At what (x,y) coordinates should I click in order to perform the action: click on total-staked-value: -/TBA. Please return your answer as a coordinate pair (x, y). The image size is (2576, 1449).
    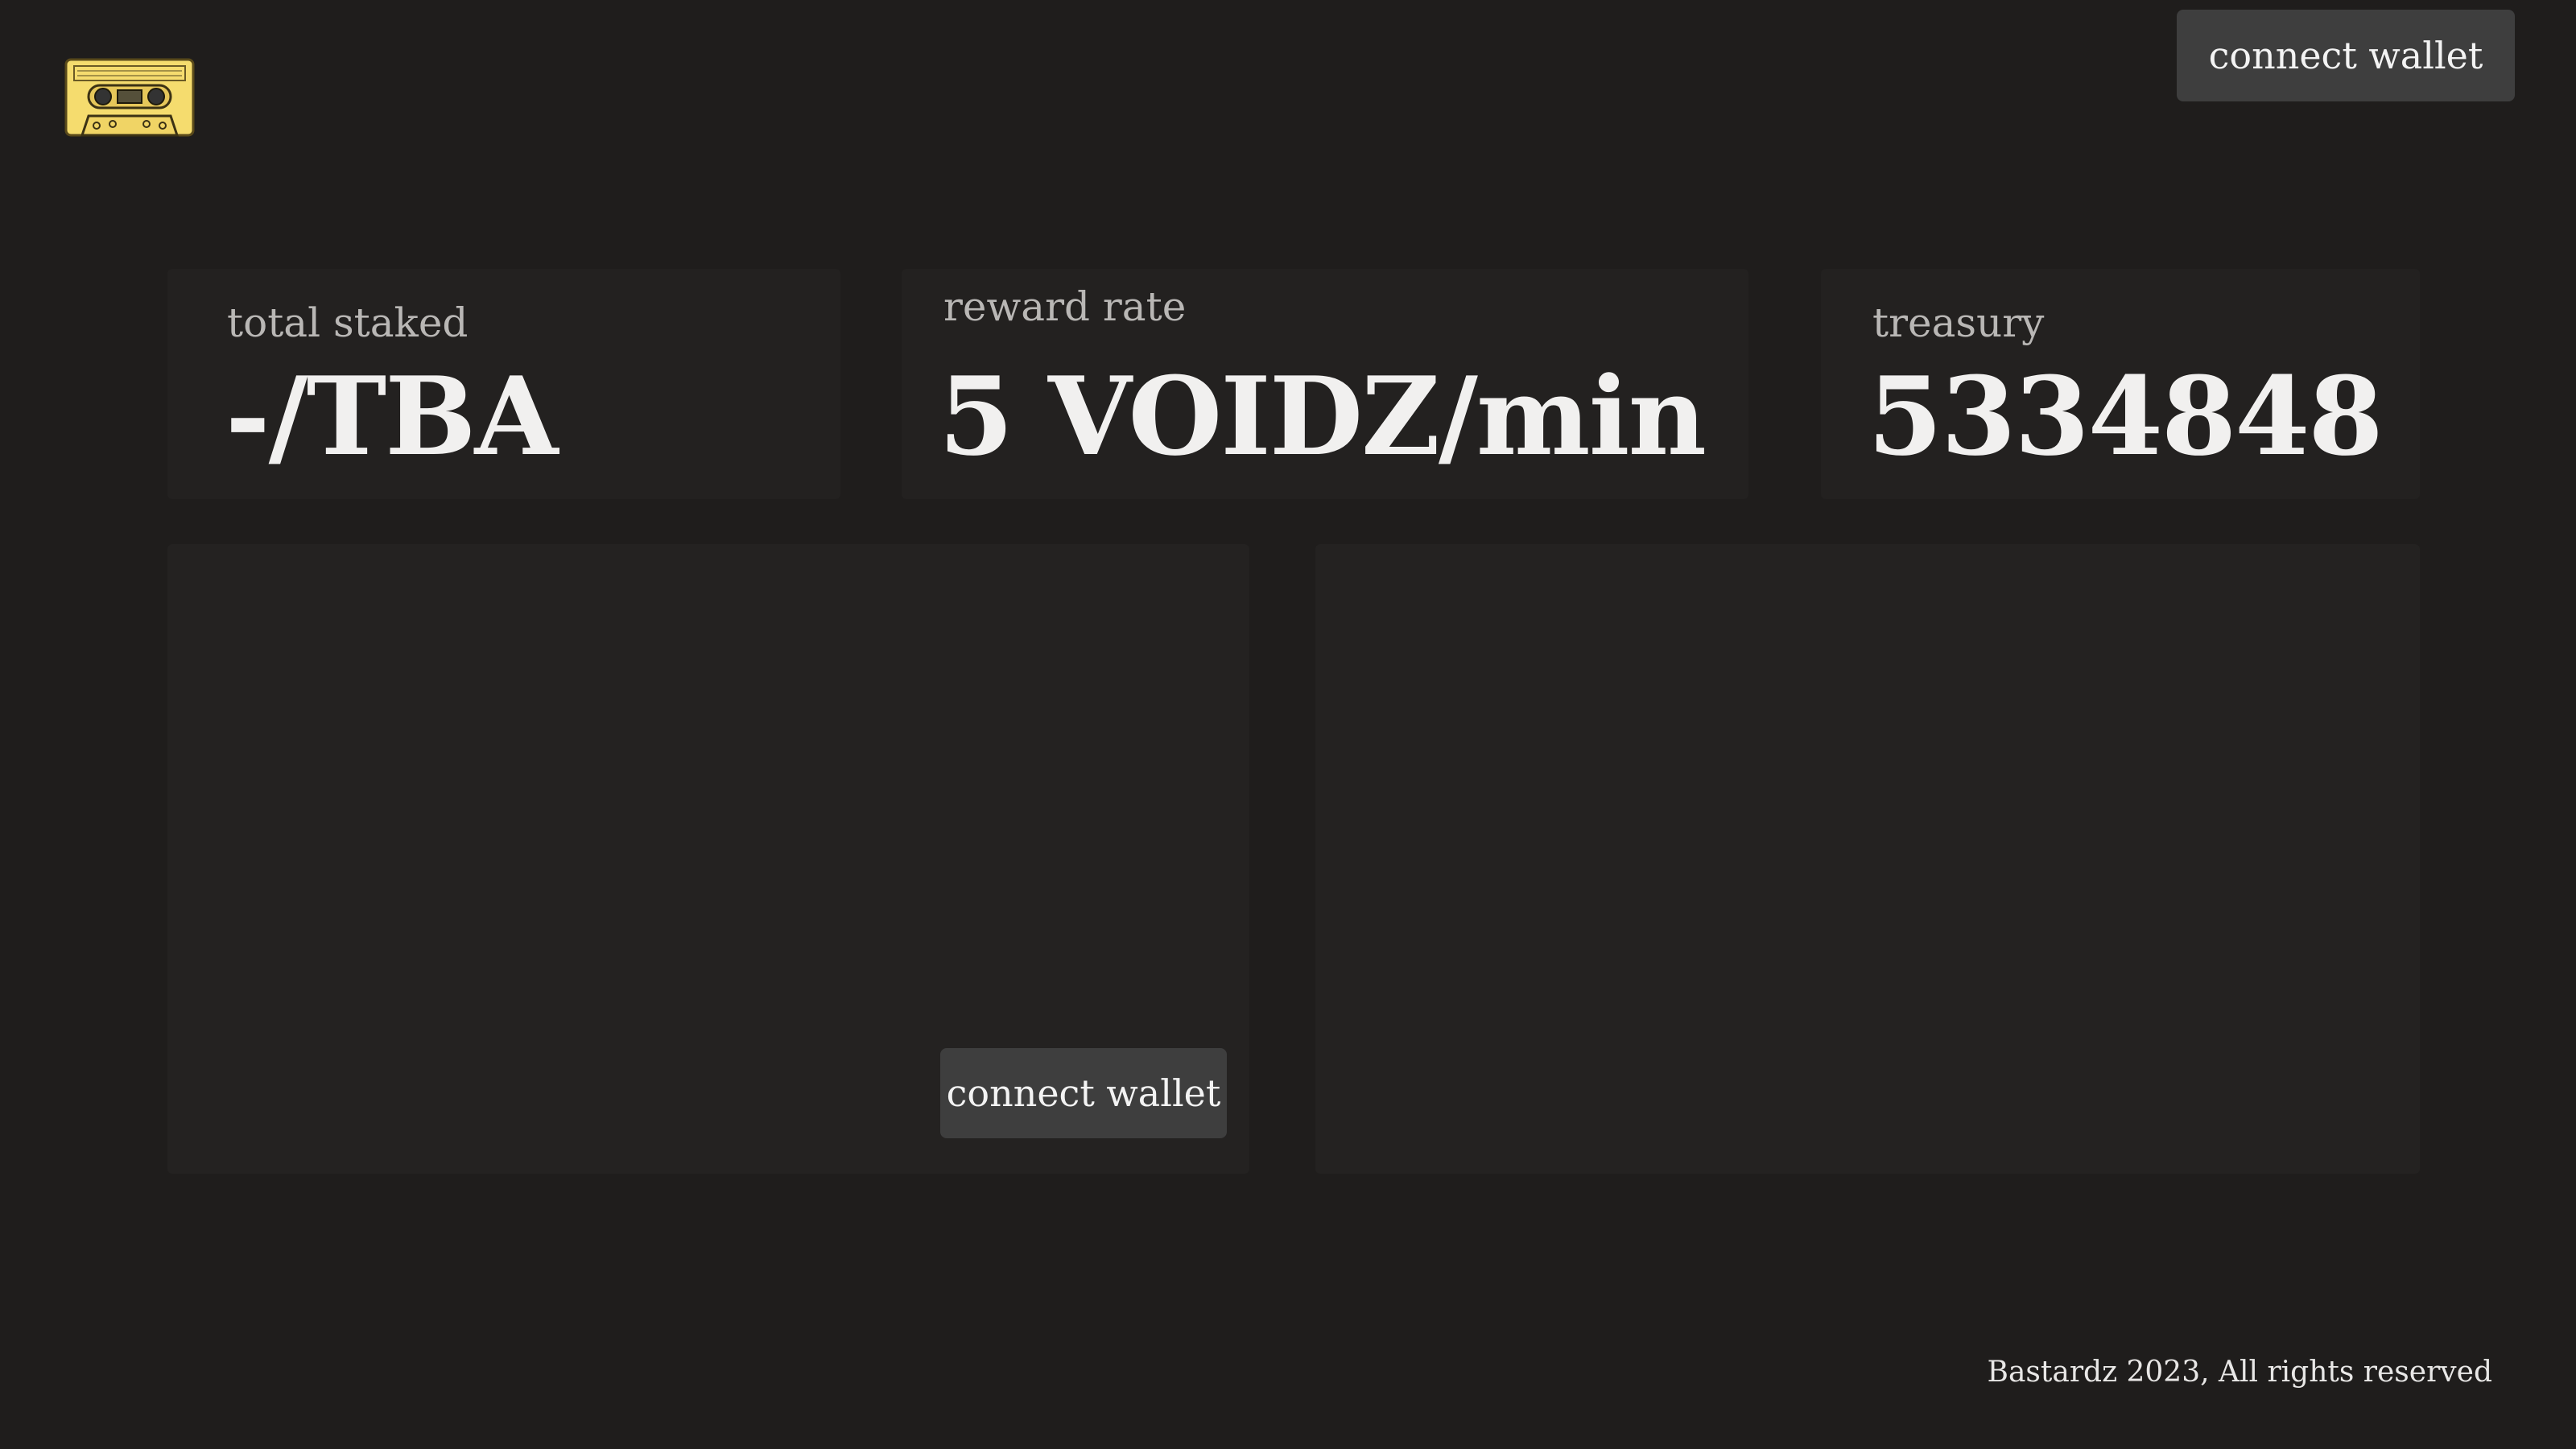
    Looking at the image, I should click on (391, 416).